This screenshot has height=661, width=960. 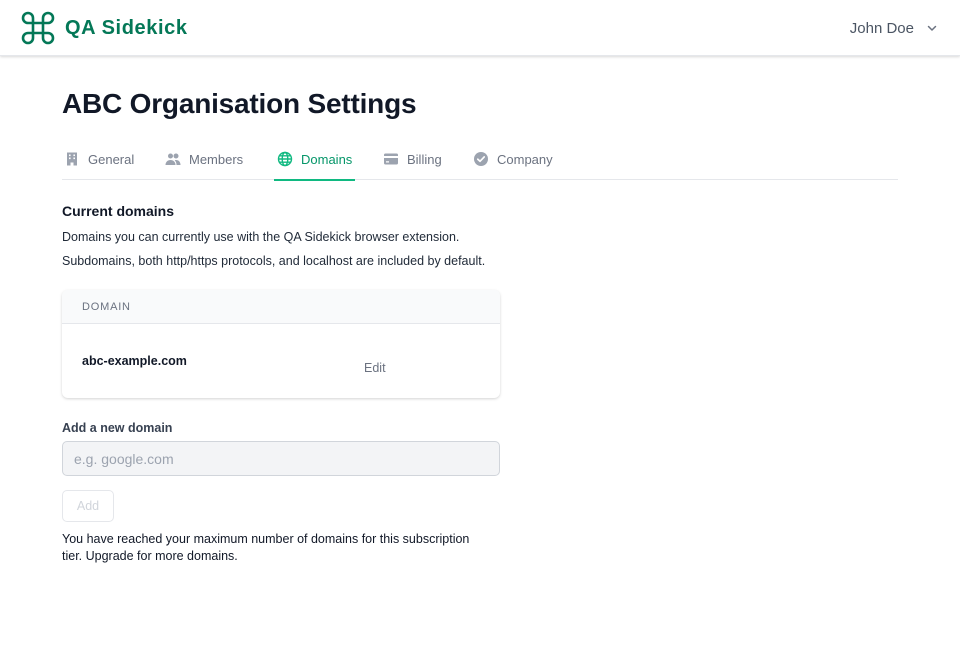 What do you see at coordinates (111, 159) in the screenshot?
I see `tab-general-label: General` at bounding box center [111, 159].